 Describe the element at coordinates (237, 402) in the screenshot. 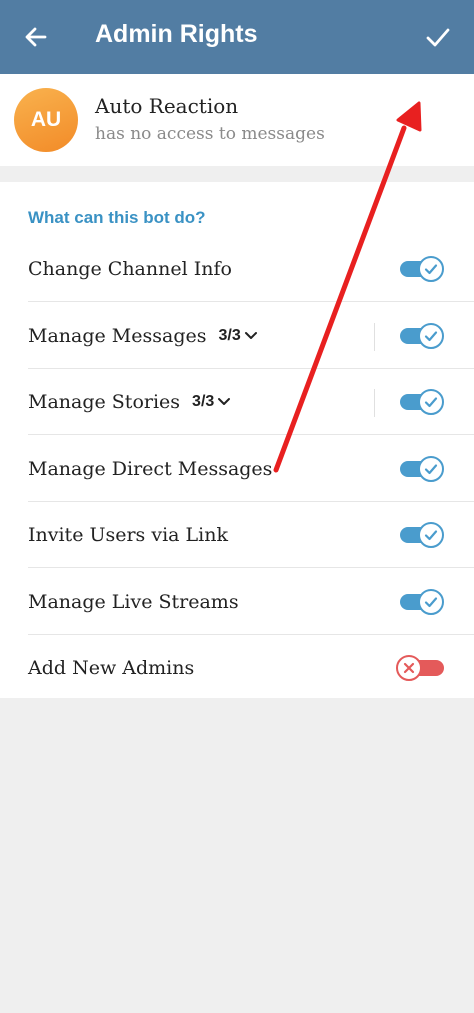

I see `permission-row: Manage Stories 3/3` at that location.